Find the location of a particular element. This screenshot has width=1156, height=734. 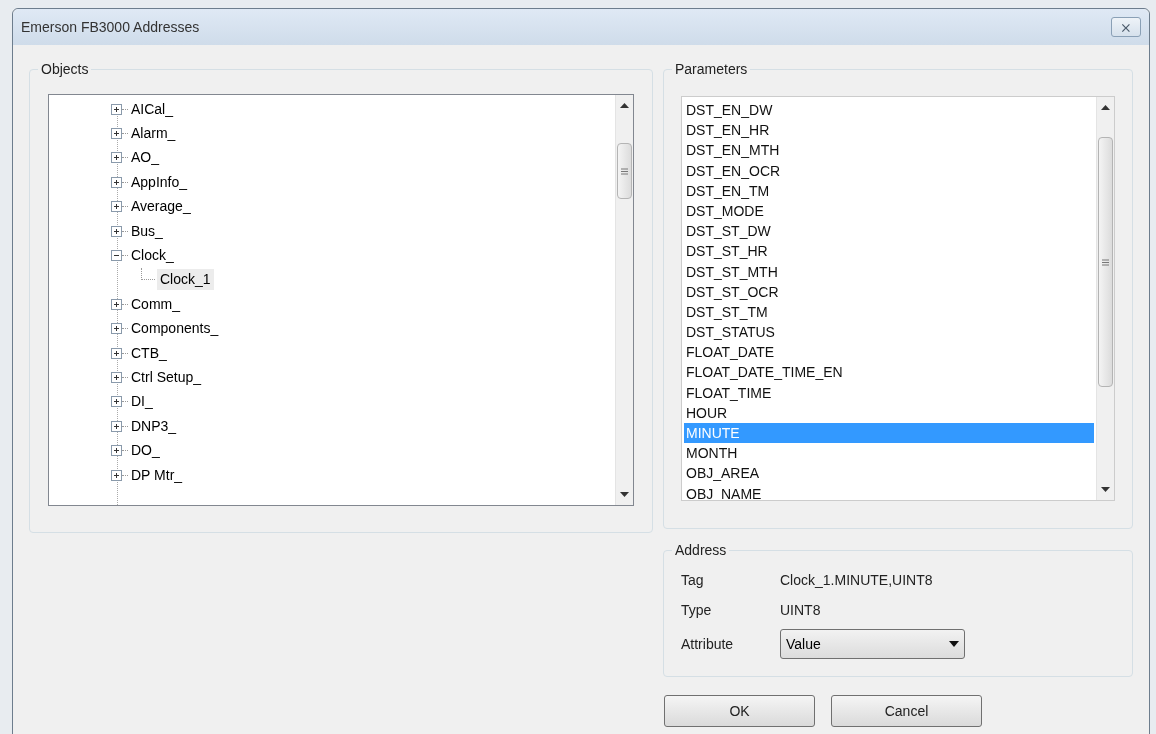

list-item: FLOAT_DATE_TIME_EN is located at coordinates (889, 372).